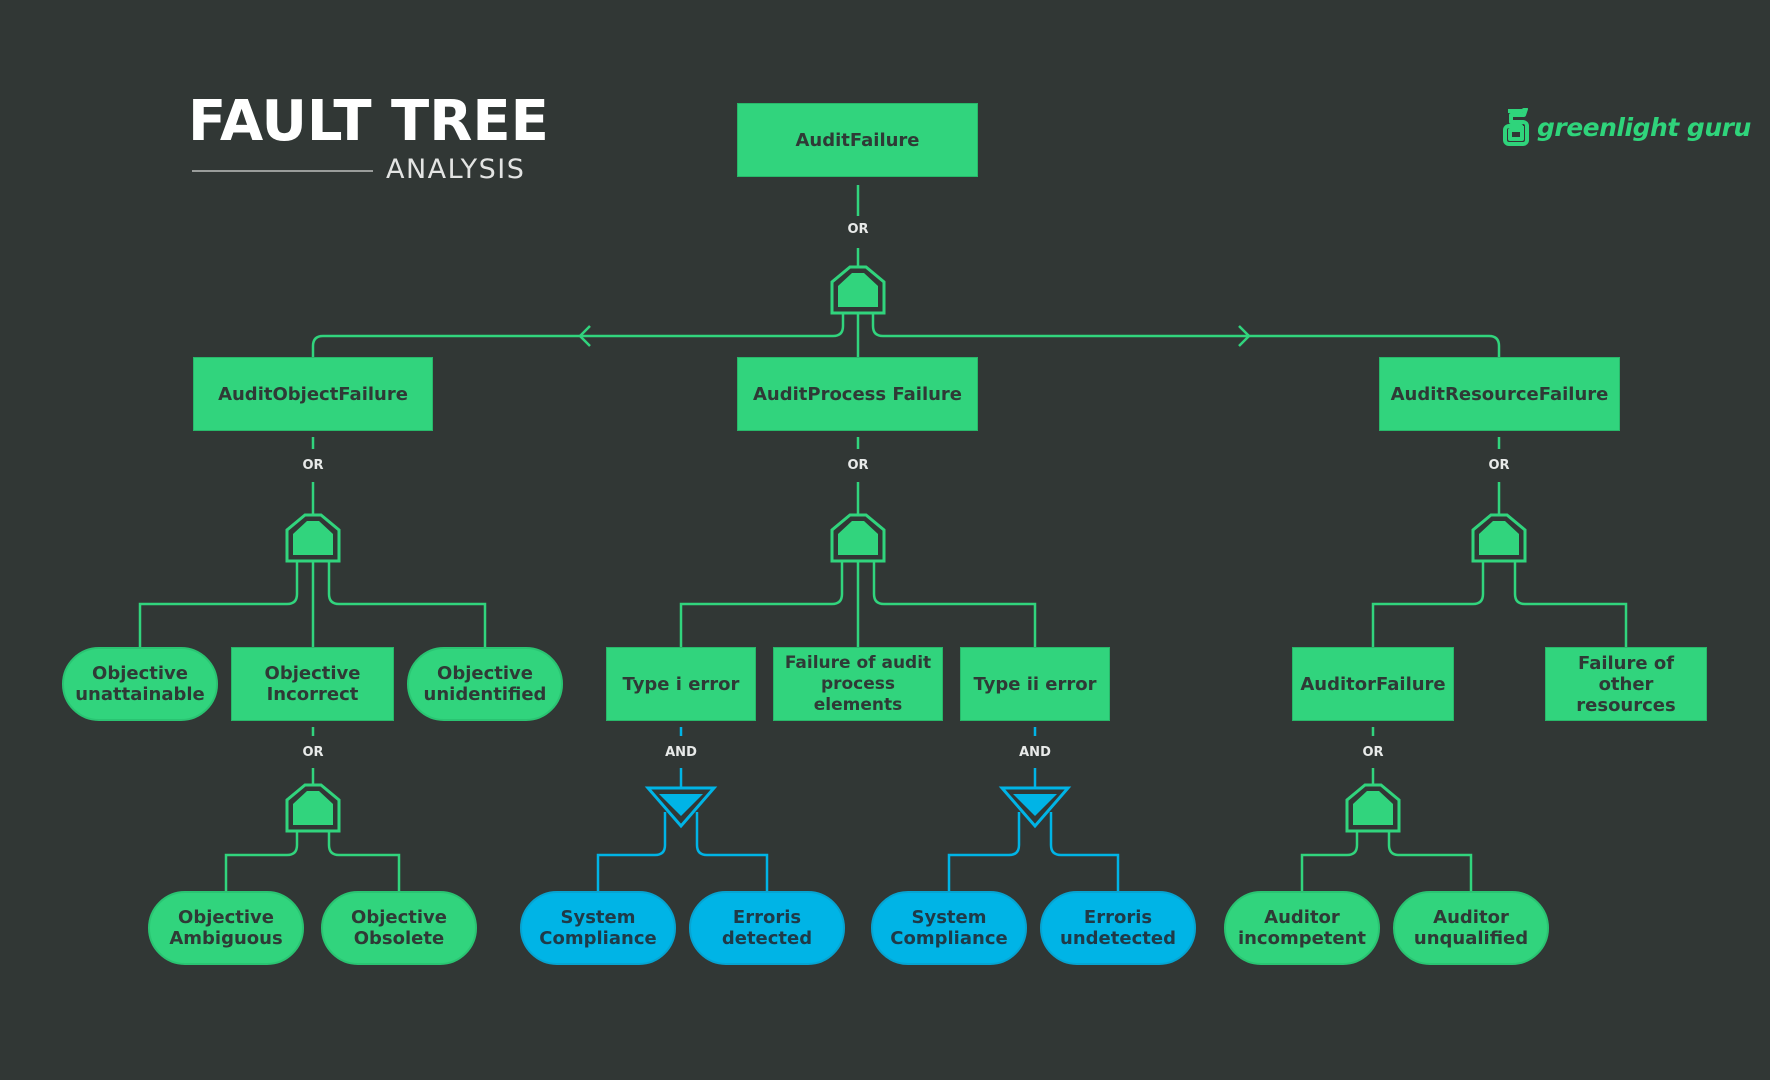 This screenshot has height=1080, width=1770. Describe the element at coordinates (1516, 127) in the screenshot. I see `greenlight-g-logo-icon` at that location.